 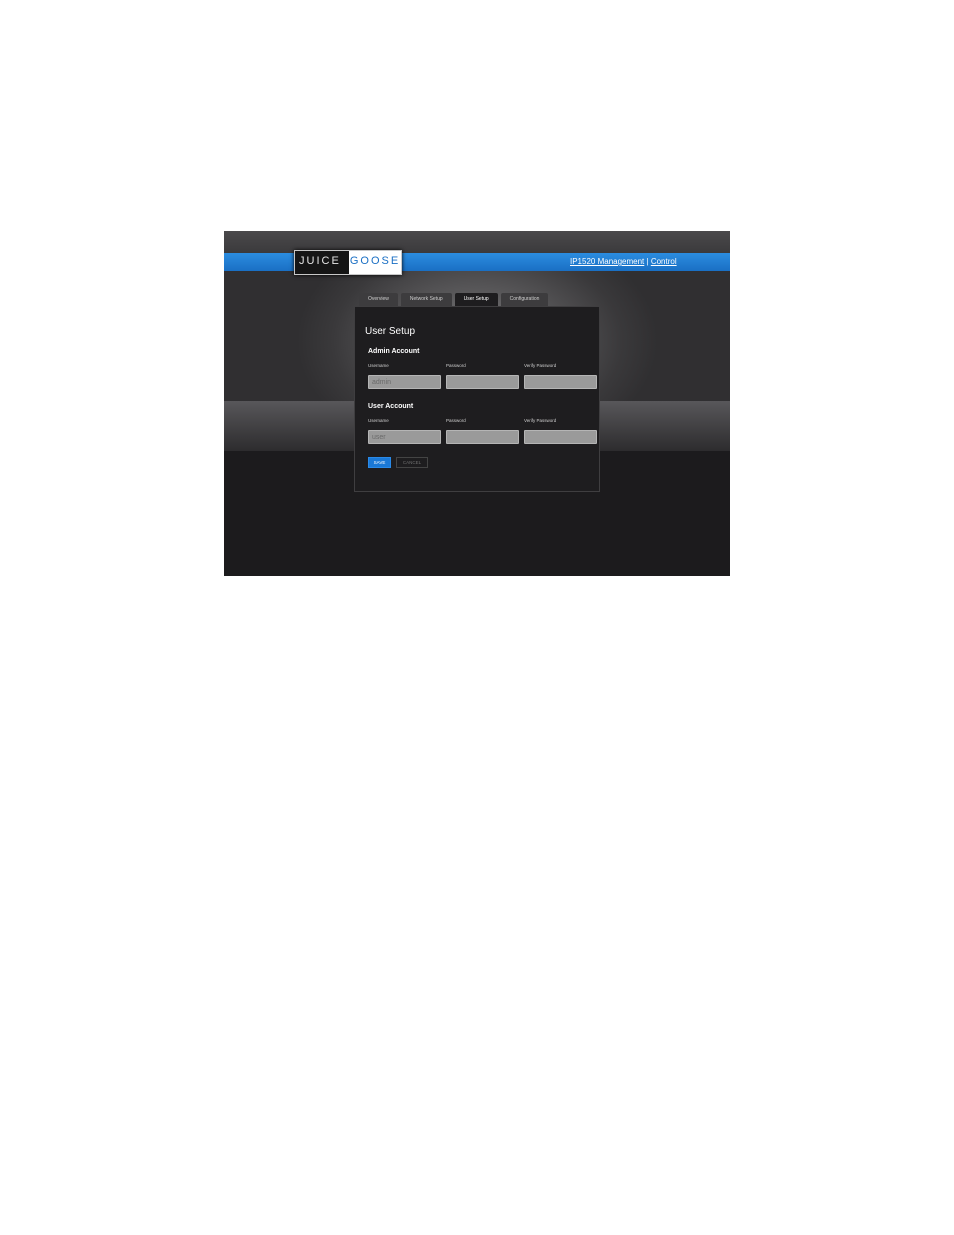 I want to click on header-links: IP1520 Management | Control, so click(x=623, y=261).